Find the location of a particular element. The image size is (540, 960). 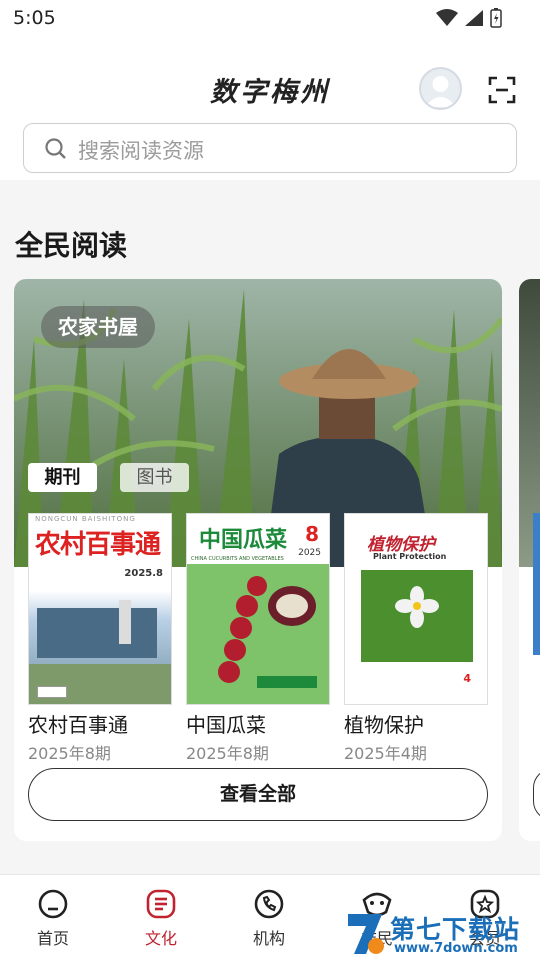

nav-item-home: 首页 is located at coordinates (53, 917).